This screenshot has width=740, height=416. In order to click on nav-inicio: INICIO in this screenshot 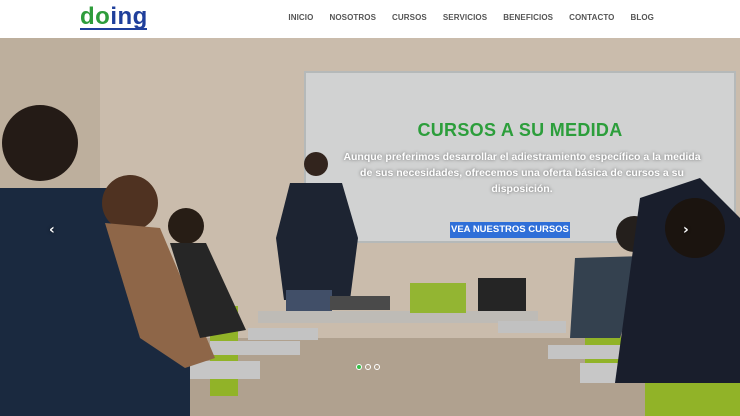, I will do `click(300, 18)`.